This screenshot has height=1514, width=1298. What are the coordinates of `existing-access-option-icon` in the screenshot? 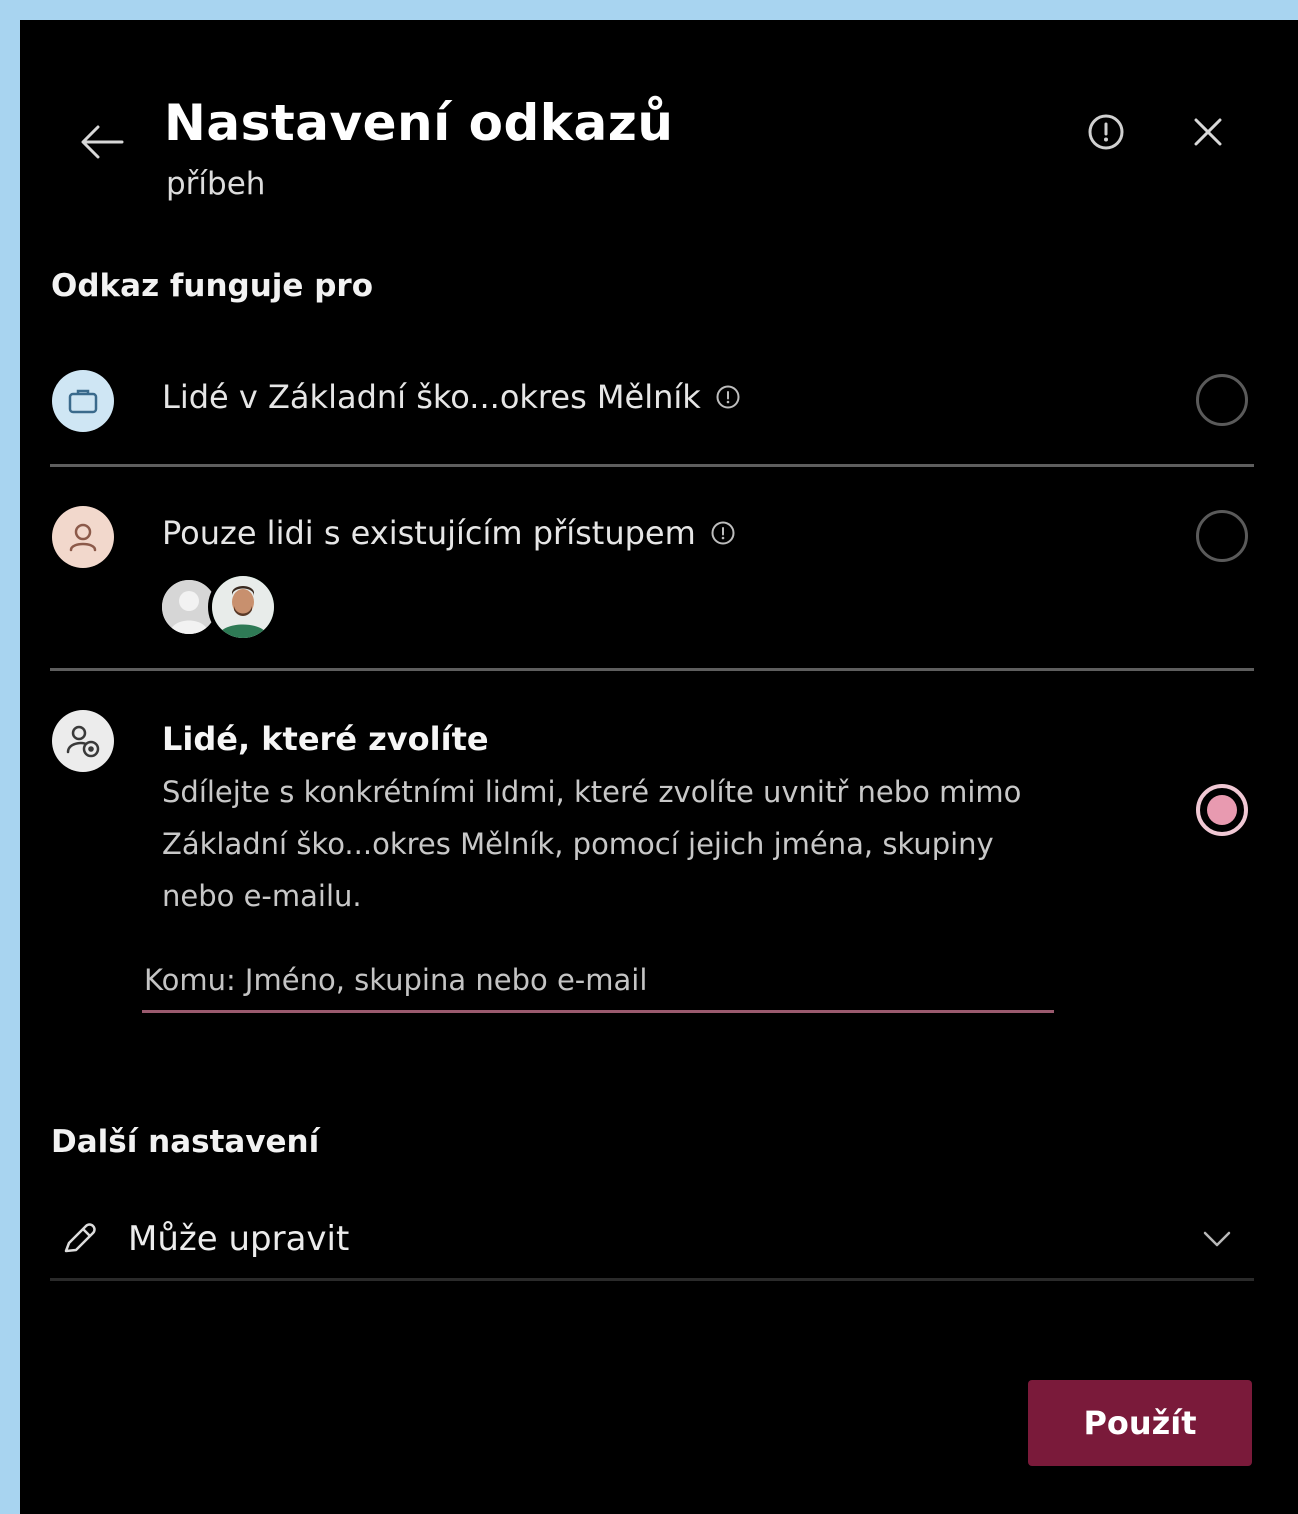 It's located at (83, 537).